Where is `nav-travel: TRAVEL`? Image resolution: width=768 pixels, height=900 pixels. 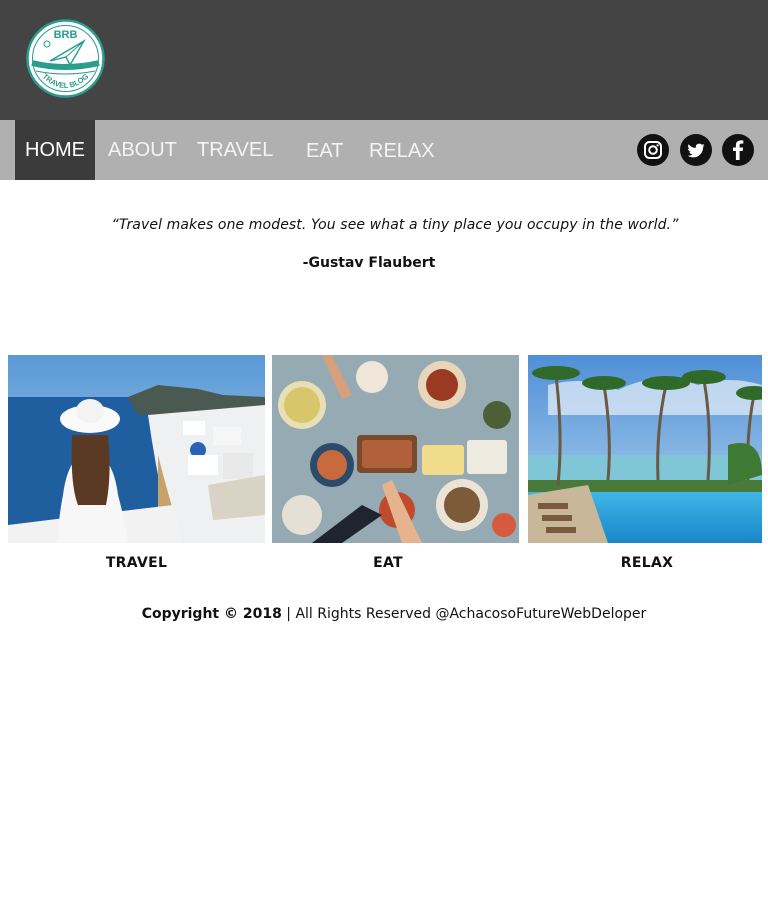
nav-travel: TRAVEL is located at coordinates (235, 150).